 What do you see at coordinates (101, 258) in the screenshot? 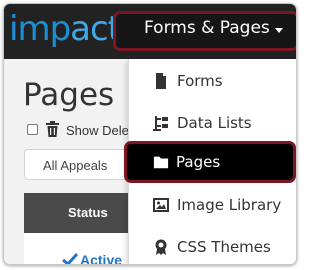
I see `row-status-active: Active` at bounding box center [101, 258].